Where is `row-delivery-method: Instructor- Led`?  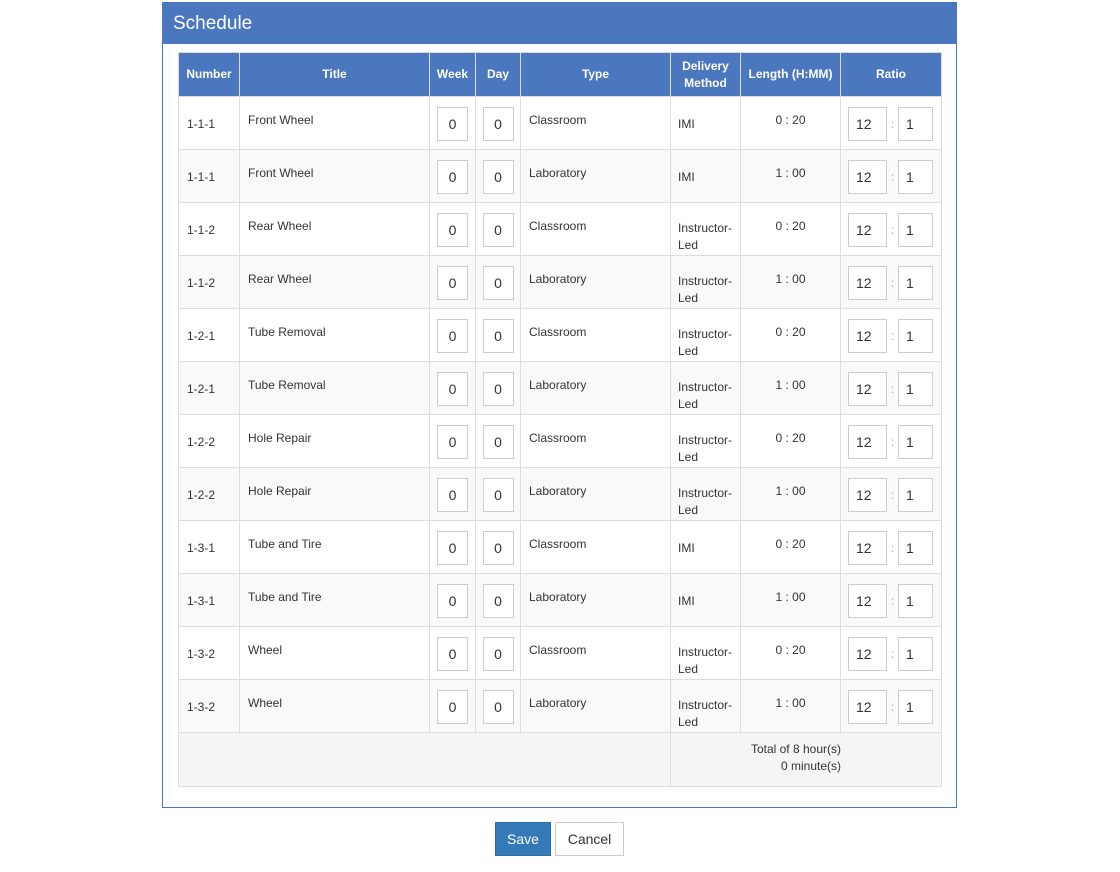 row-delivery-method: Instructor- Led is located at coordinates (705, 440).